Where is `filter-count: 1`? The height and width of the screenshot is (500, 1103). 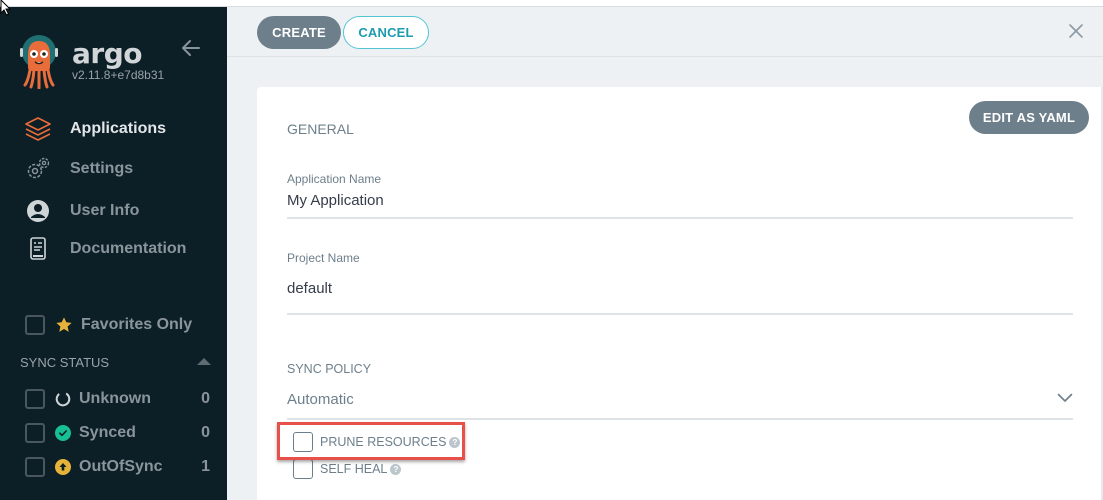 filter-count: 1 is located at coordinates (205, 466).